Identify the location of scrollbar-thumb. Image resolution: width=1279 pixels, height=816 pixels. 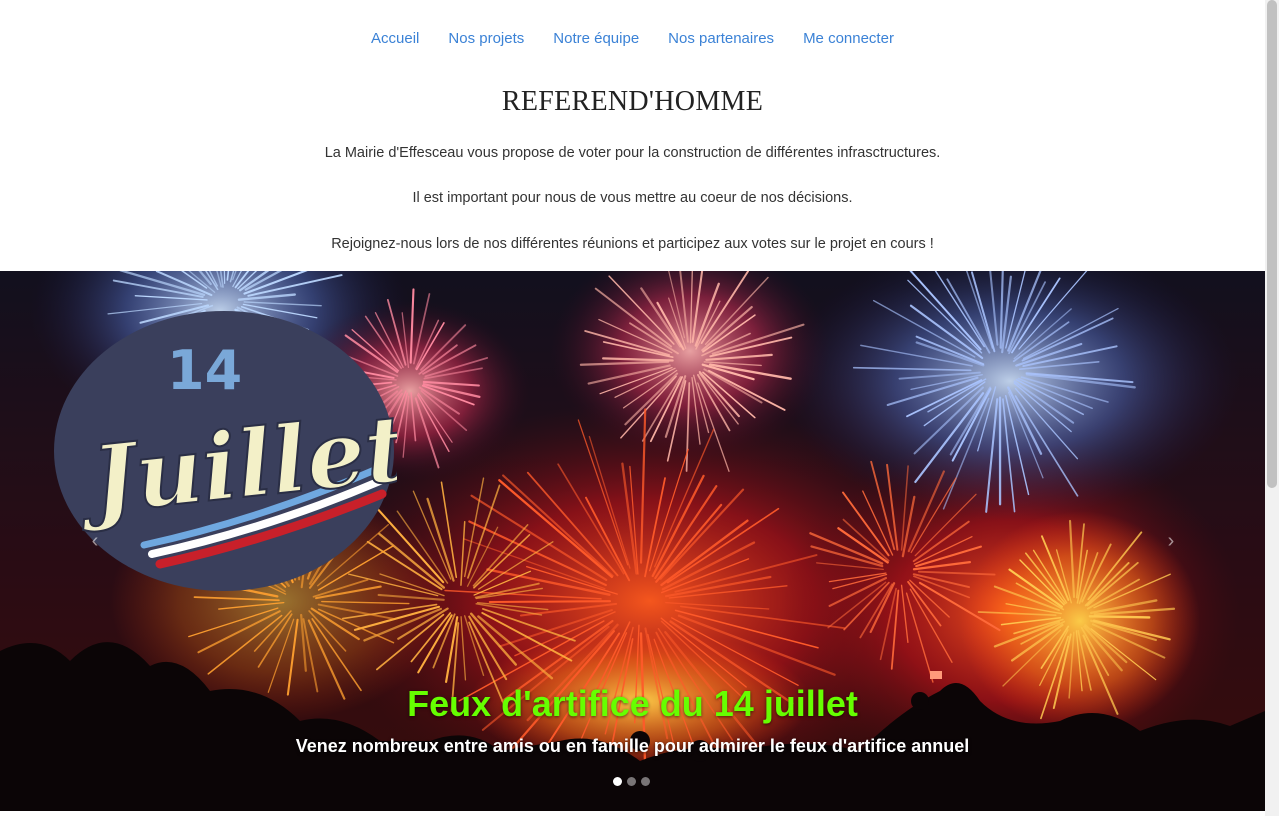
(1272, 244).